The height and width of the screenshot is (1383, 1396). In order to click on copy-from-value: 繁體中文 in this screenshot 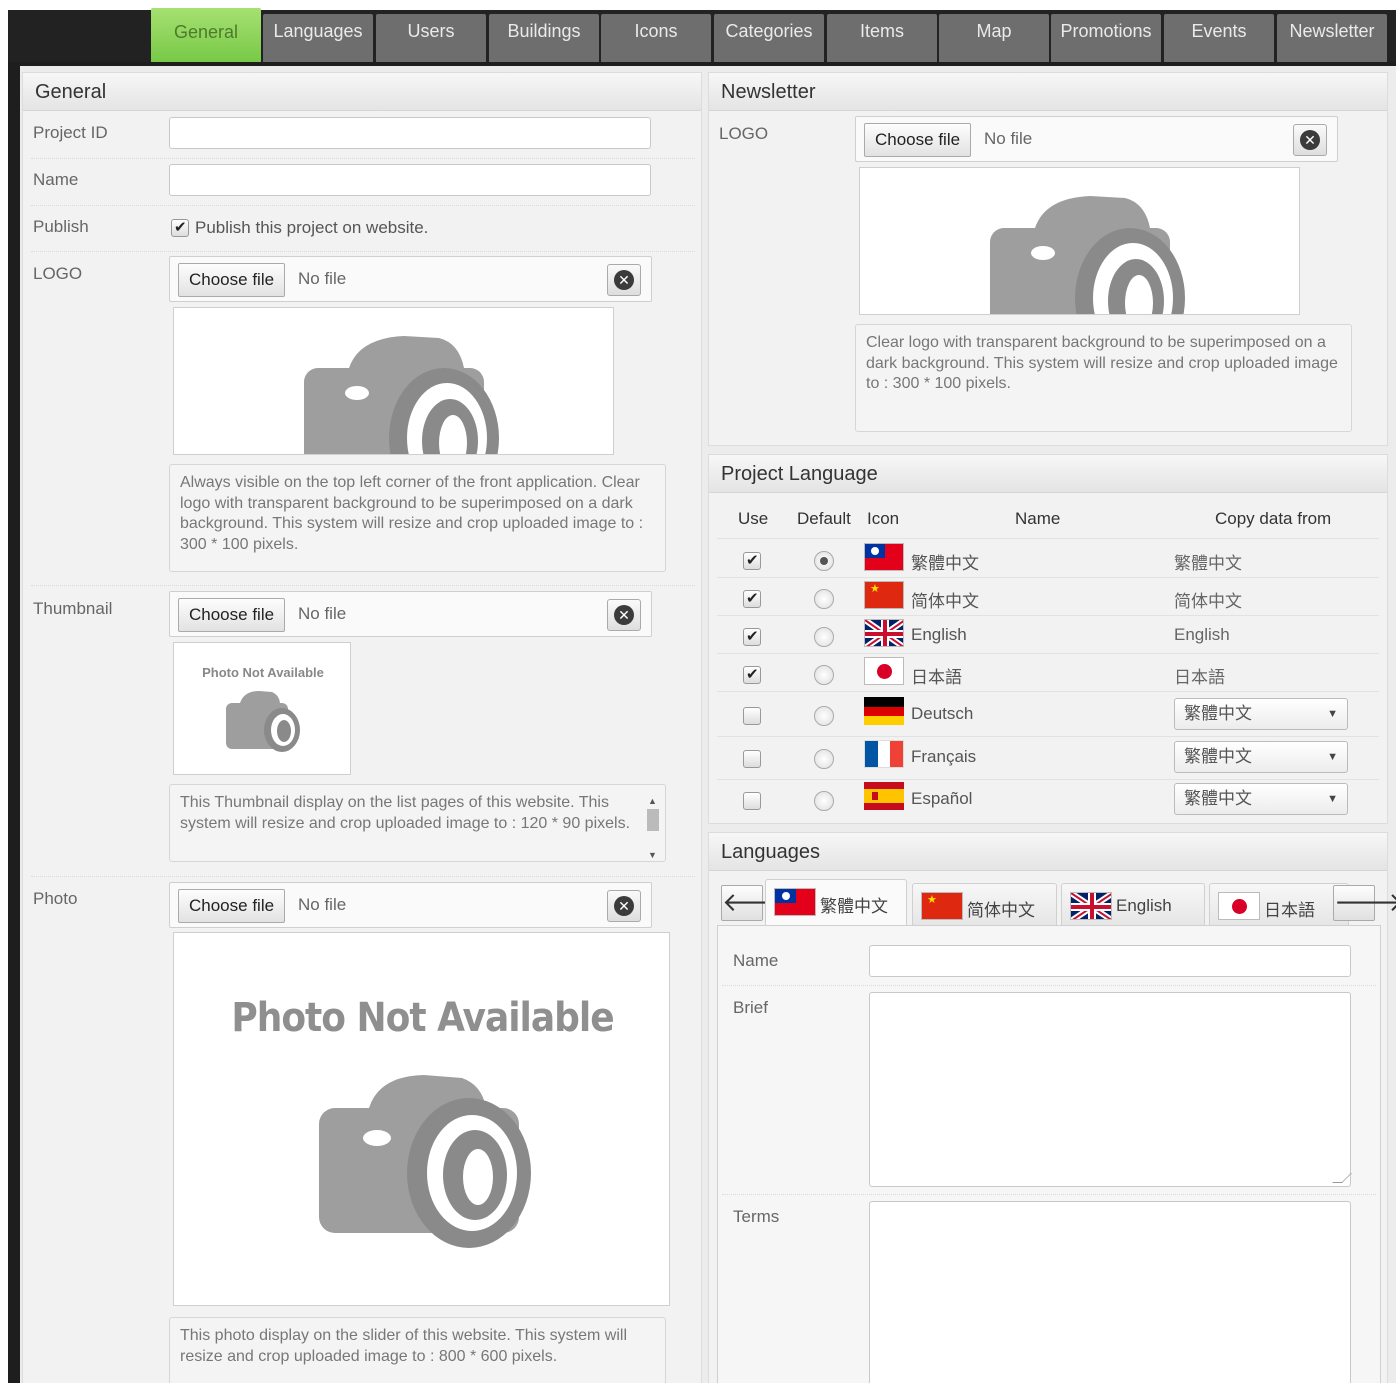, I will do `click(1208, 563)`.